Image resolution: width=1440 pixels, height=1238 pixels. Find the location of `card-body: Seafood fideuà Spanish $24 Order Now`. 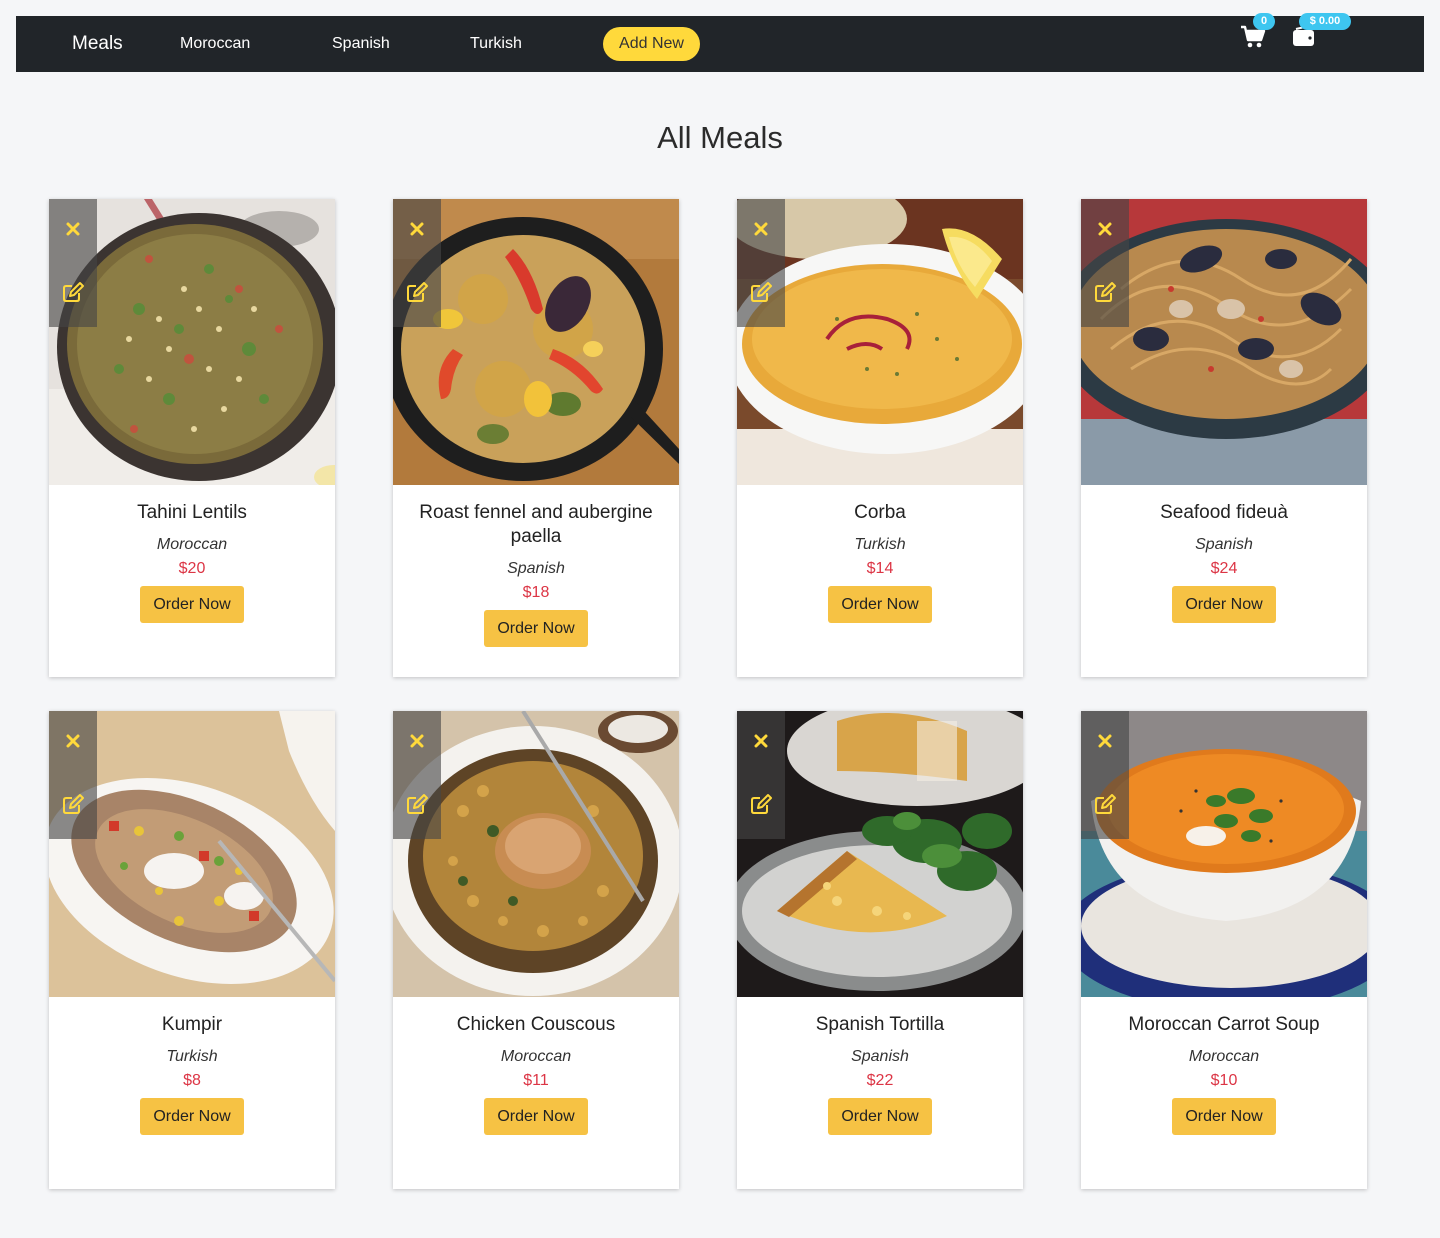

card-body: Seafood fideuà Spanish $24 Order Now is located at coordinates (1224, 554).